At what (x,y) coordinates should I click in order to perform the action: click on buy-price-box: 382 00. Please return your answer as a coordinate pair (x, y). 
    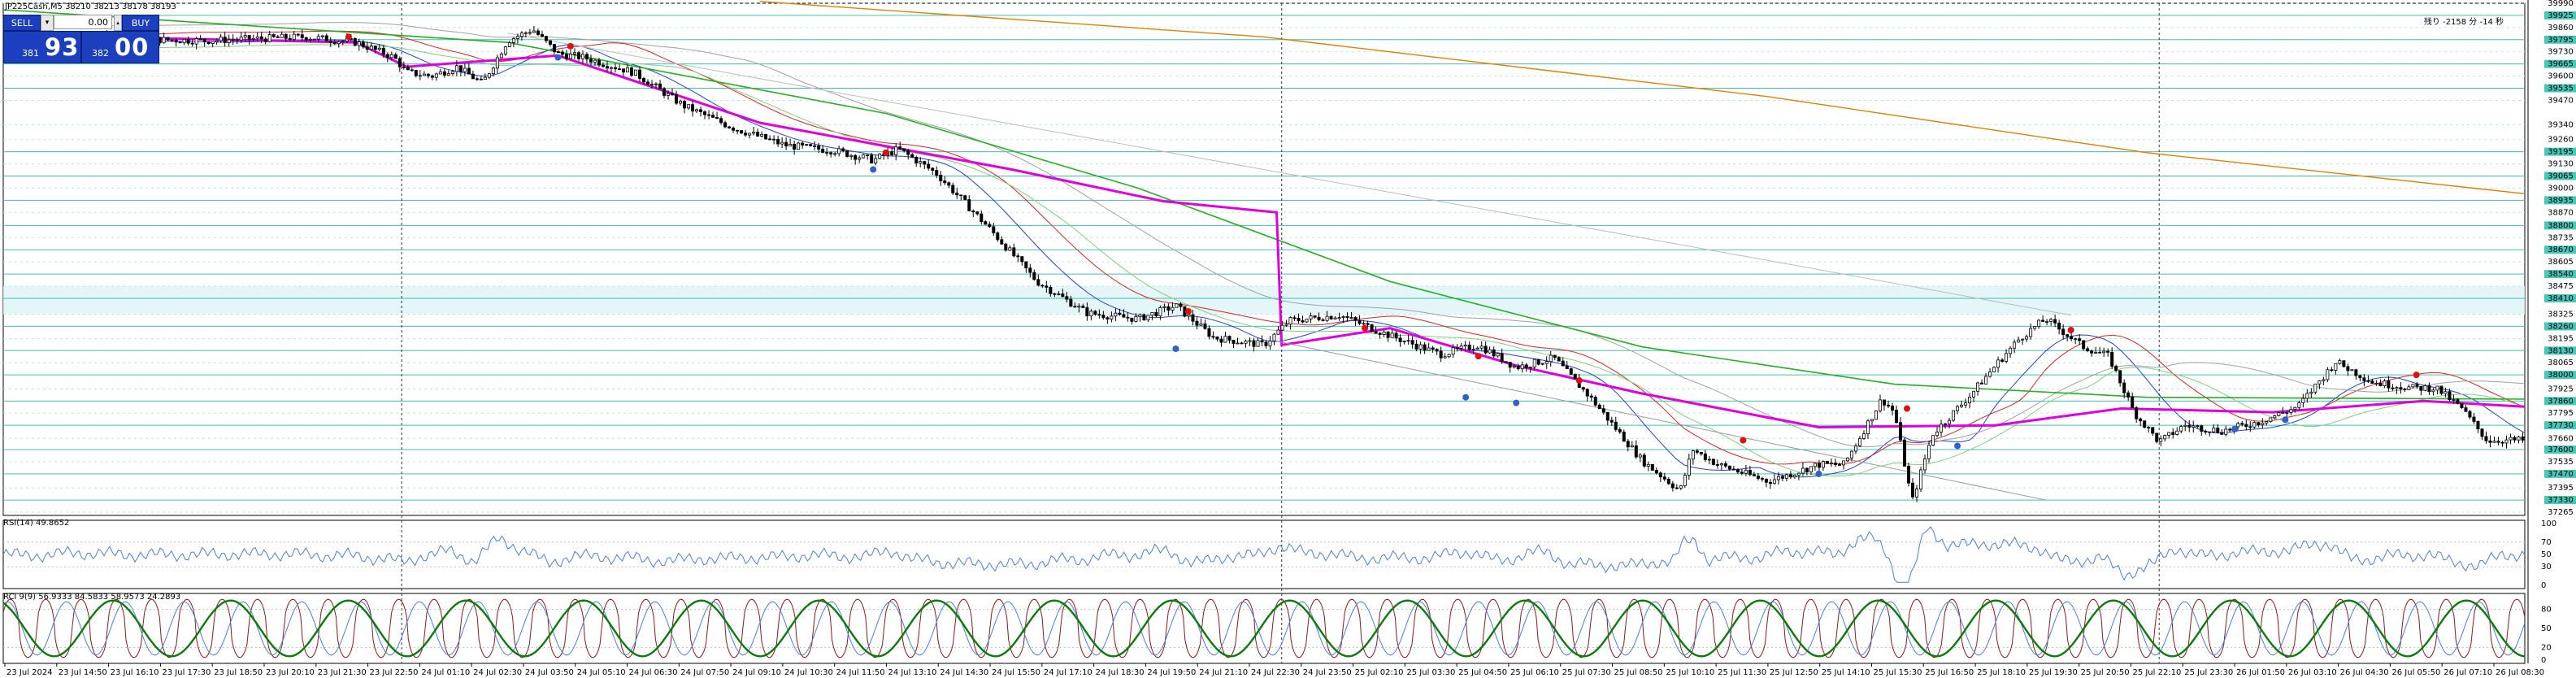
    Looking at the image, I should click on (120, 47).